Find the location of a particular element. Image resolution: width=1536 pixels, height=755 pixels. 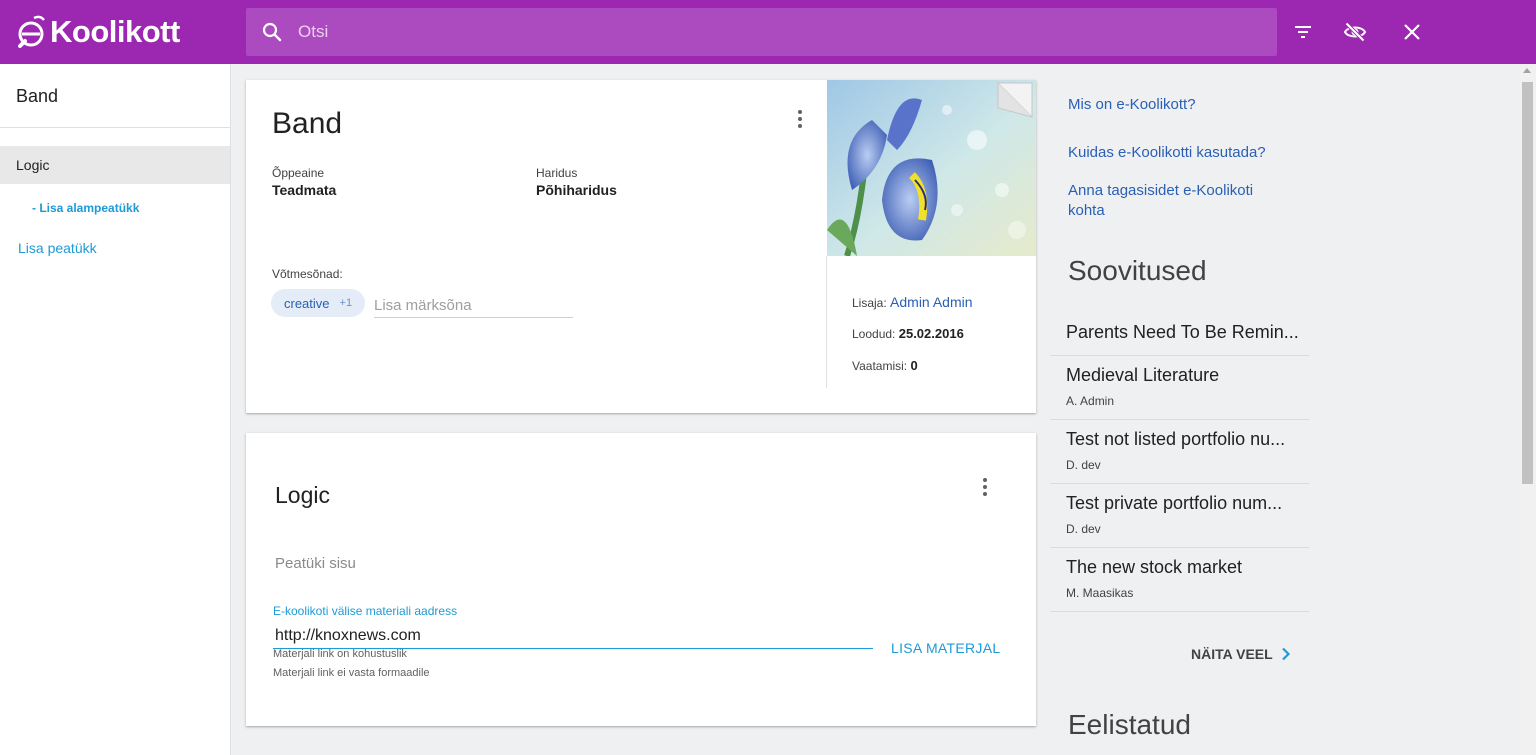

views-info: Vaatamisi: 0 is located at coordinates (885, 365).